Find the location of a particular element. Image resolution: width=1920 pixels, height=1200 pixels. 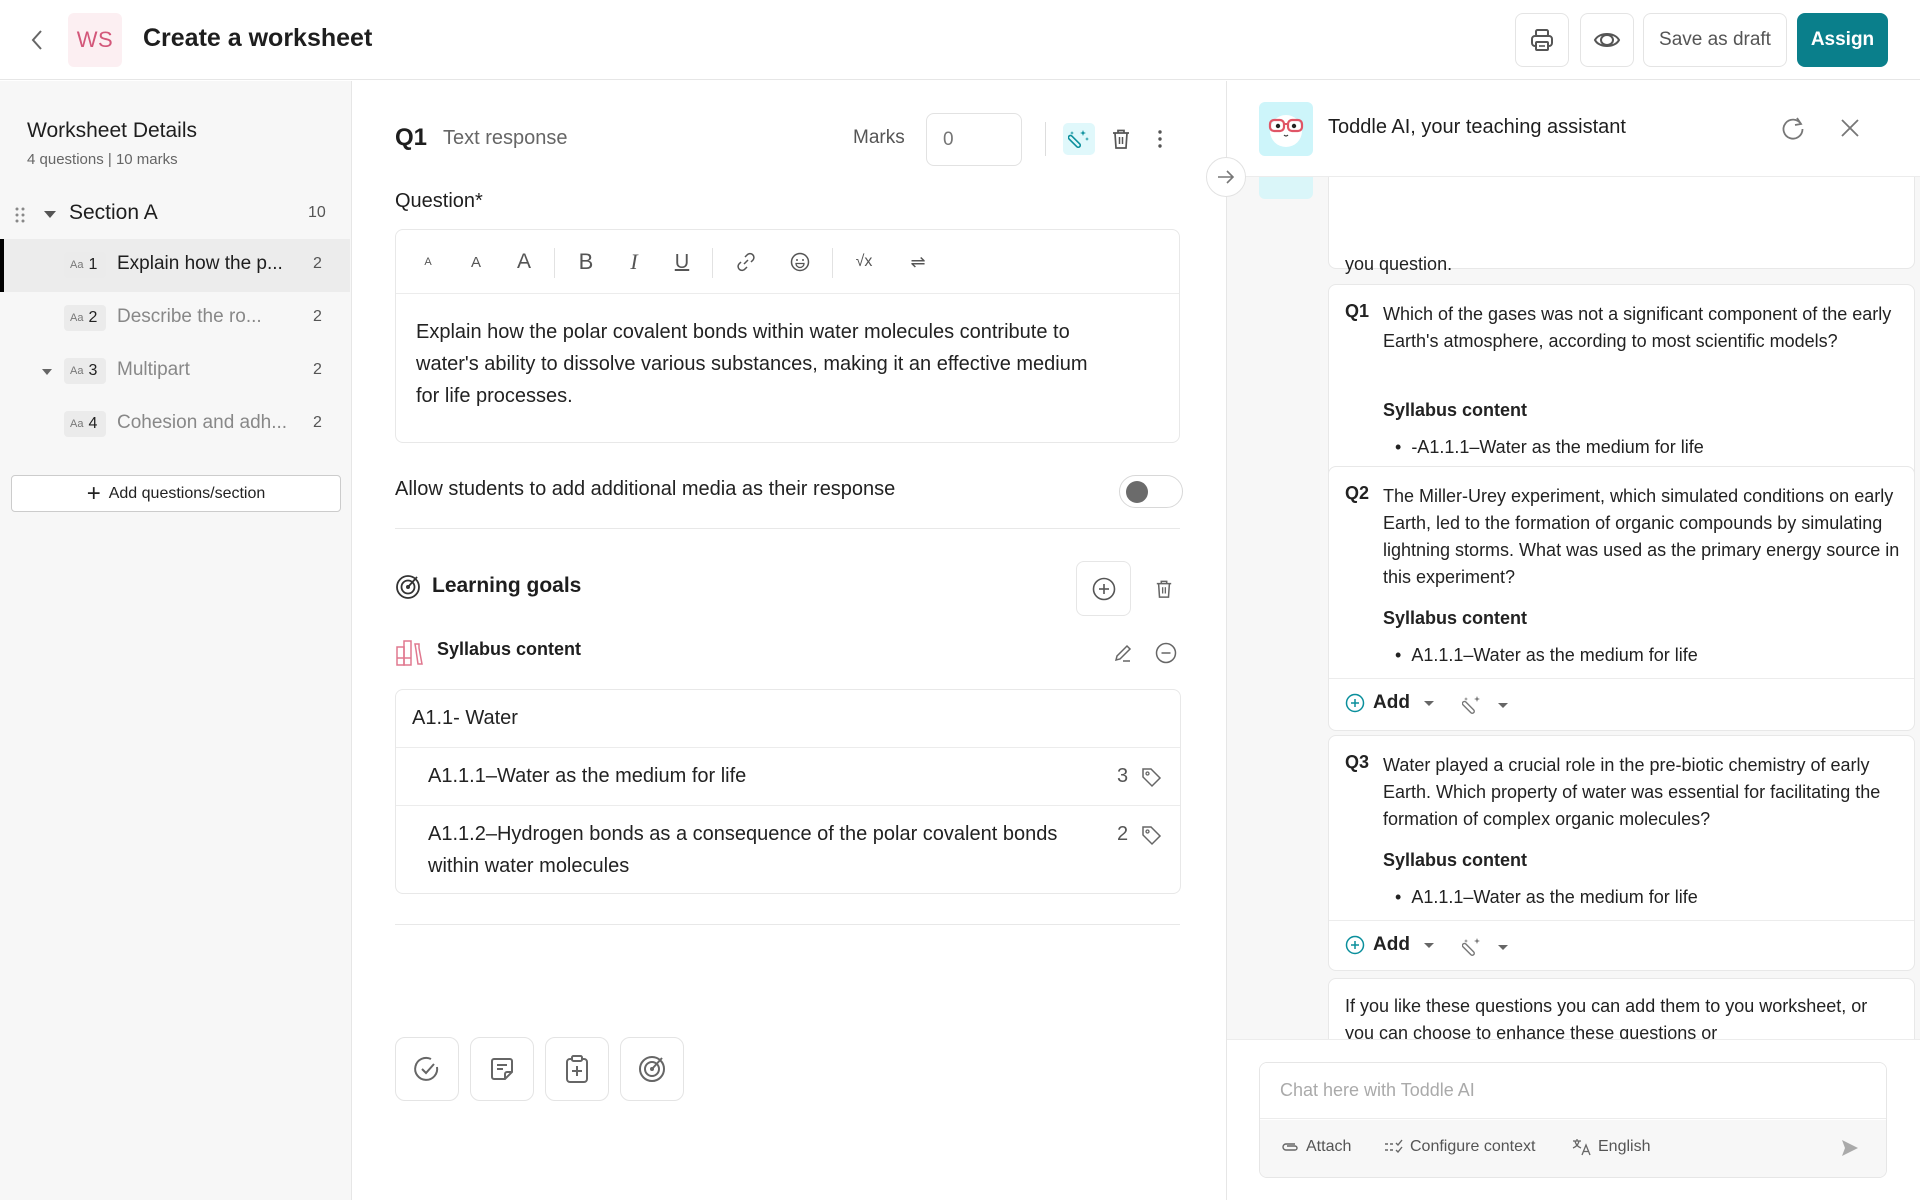

text-type-icon: Aa is located at coordinates (77, 371).